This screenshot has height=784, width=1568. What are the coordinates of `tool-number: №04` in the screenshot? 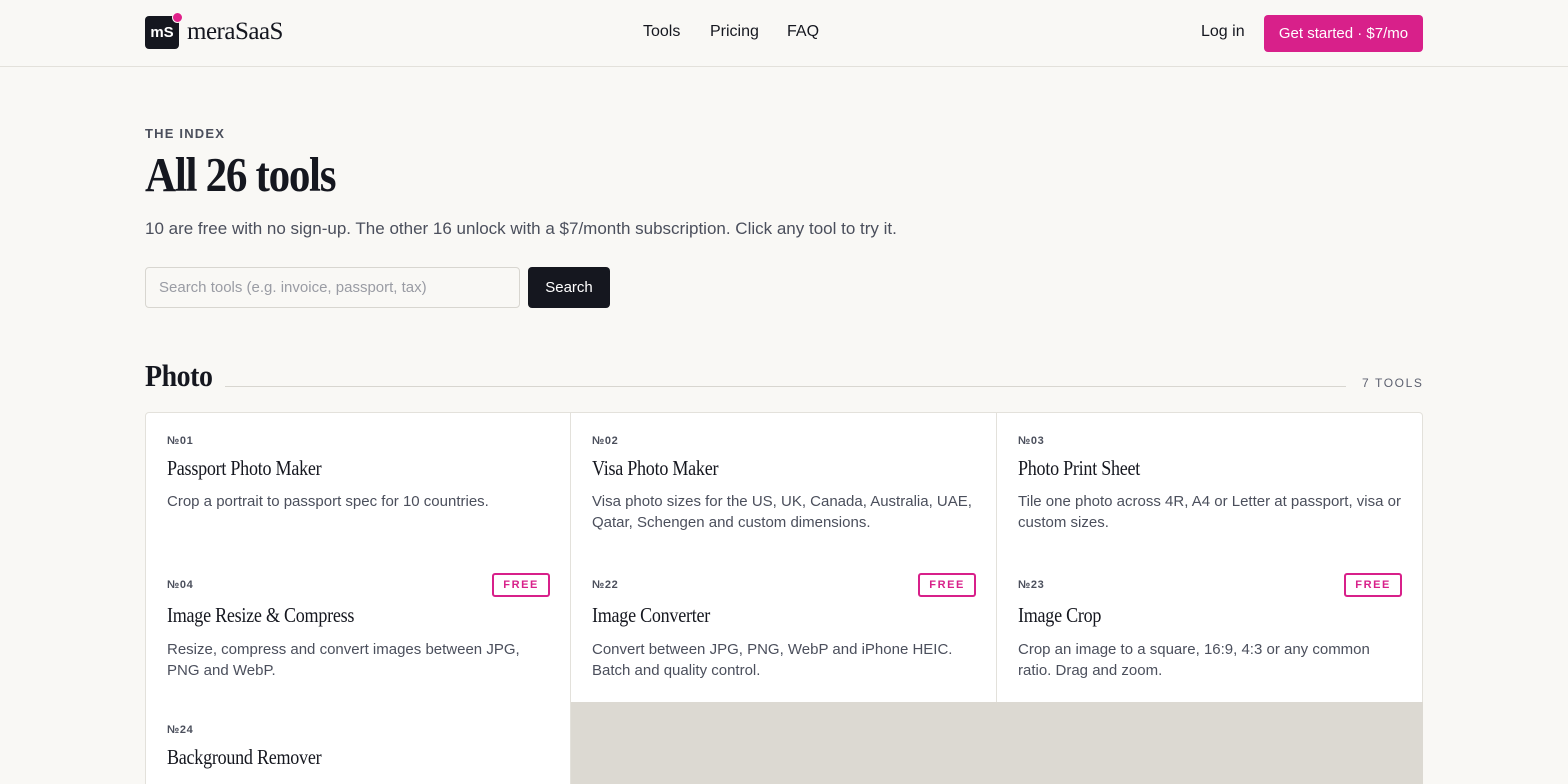 It's located at (180, 585).